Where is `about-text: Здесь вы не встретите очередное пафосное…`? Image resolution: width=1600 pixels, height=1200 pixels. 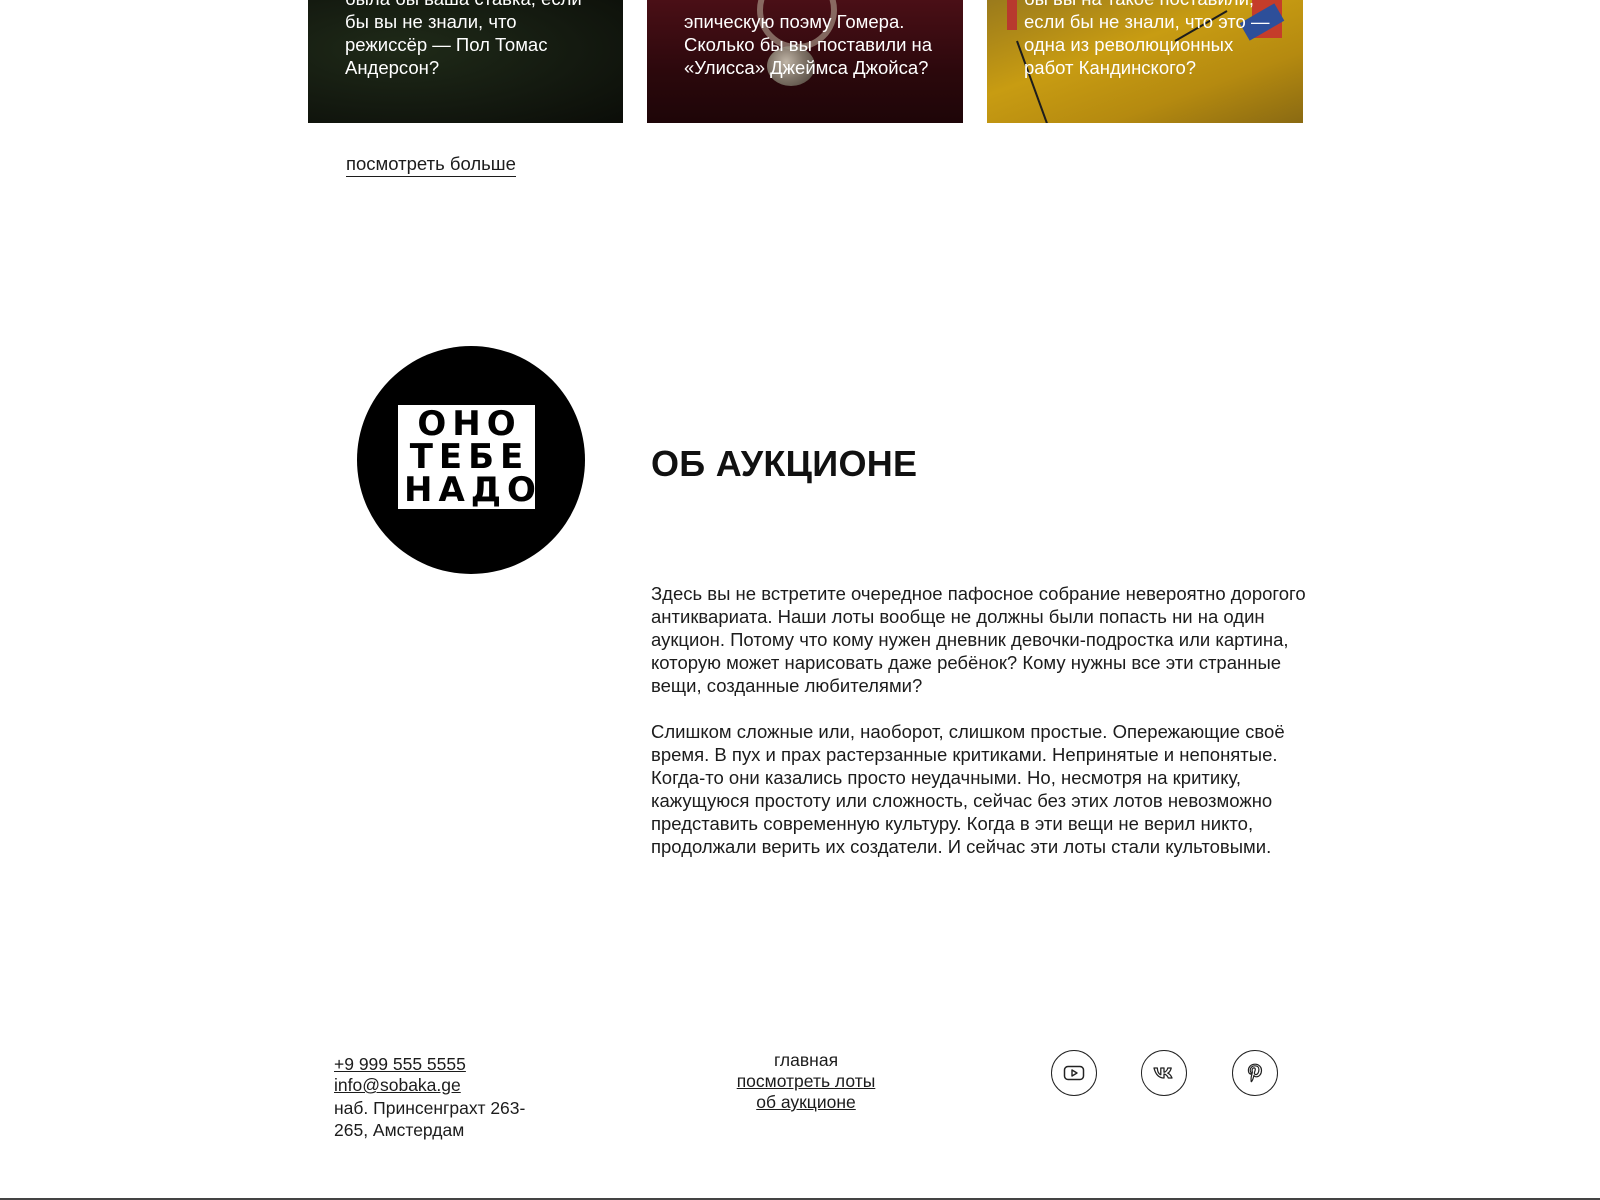 about-text: Здесь вы не встретите очередное пафосное… is located at coordinates (983, 720).